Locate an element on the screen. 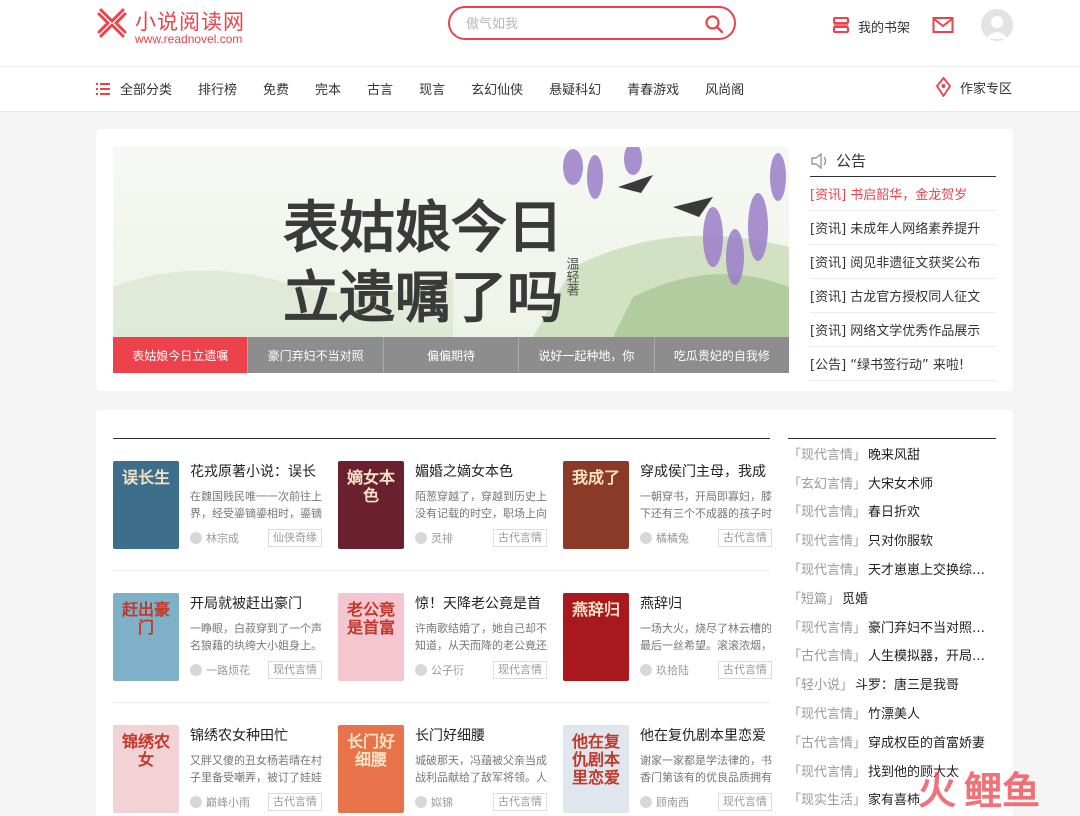  book-cover: 嫡女本色 is located at coordinates (371, 505).